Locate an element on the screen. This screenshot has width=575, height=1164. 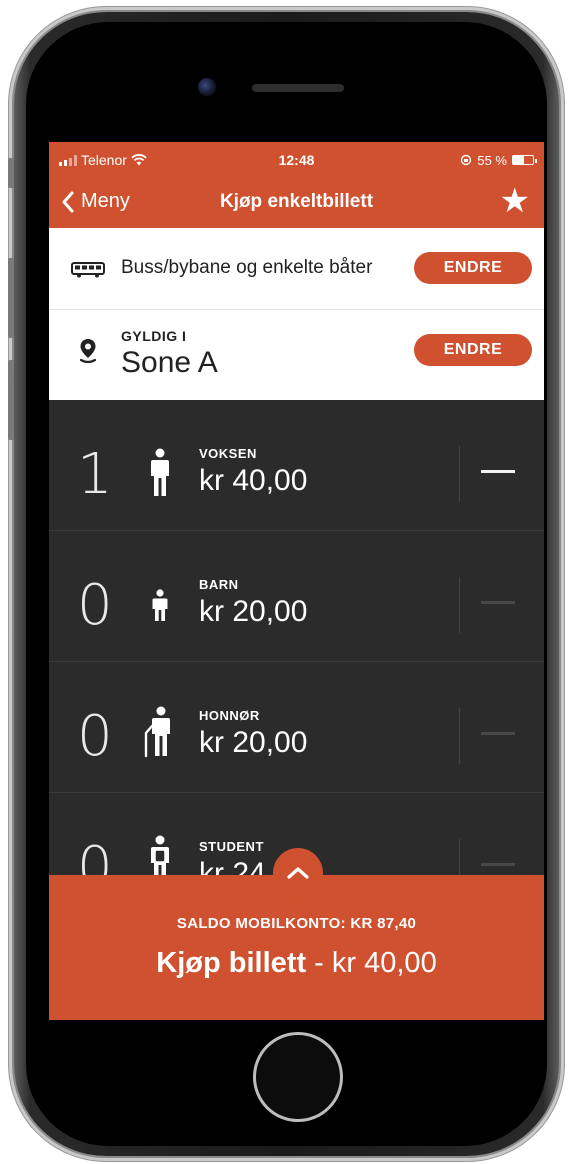
front-camera is located at coordinates (207, 87).